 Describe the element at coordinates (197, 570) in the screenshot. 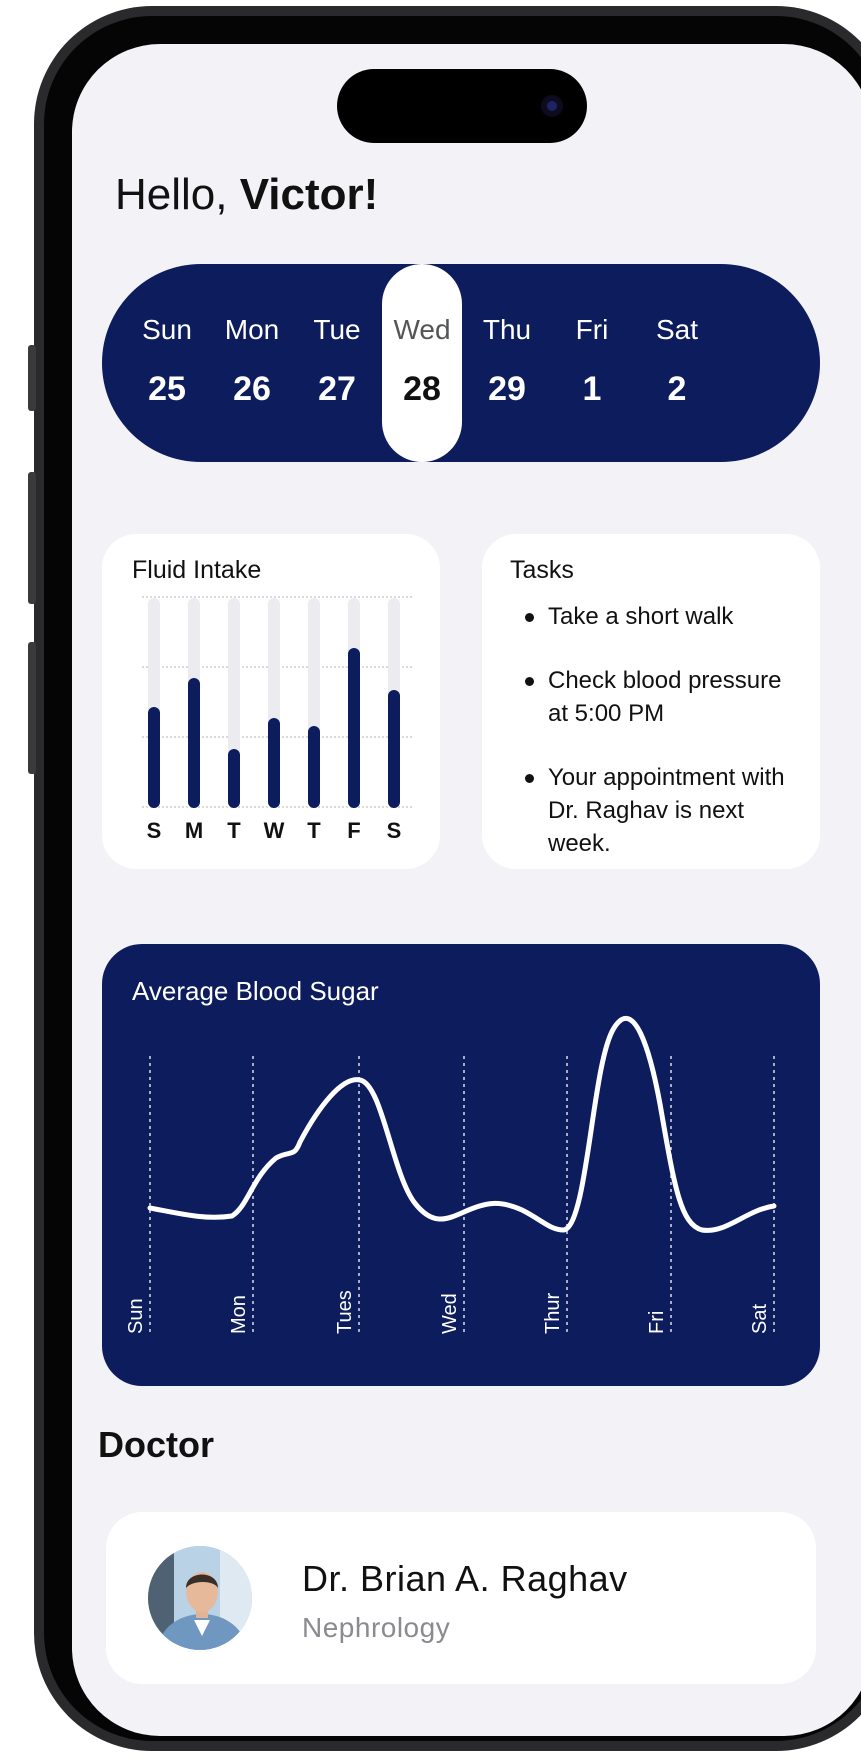

I see `fluid-intake-title: Fluid Intake` at that location.